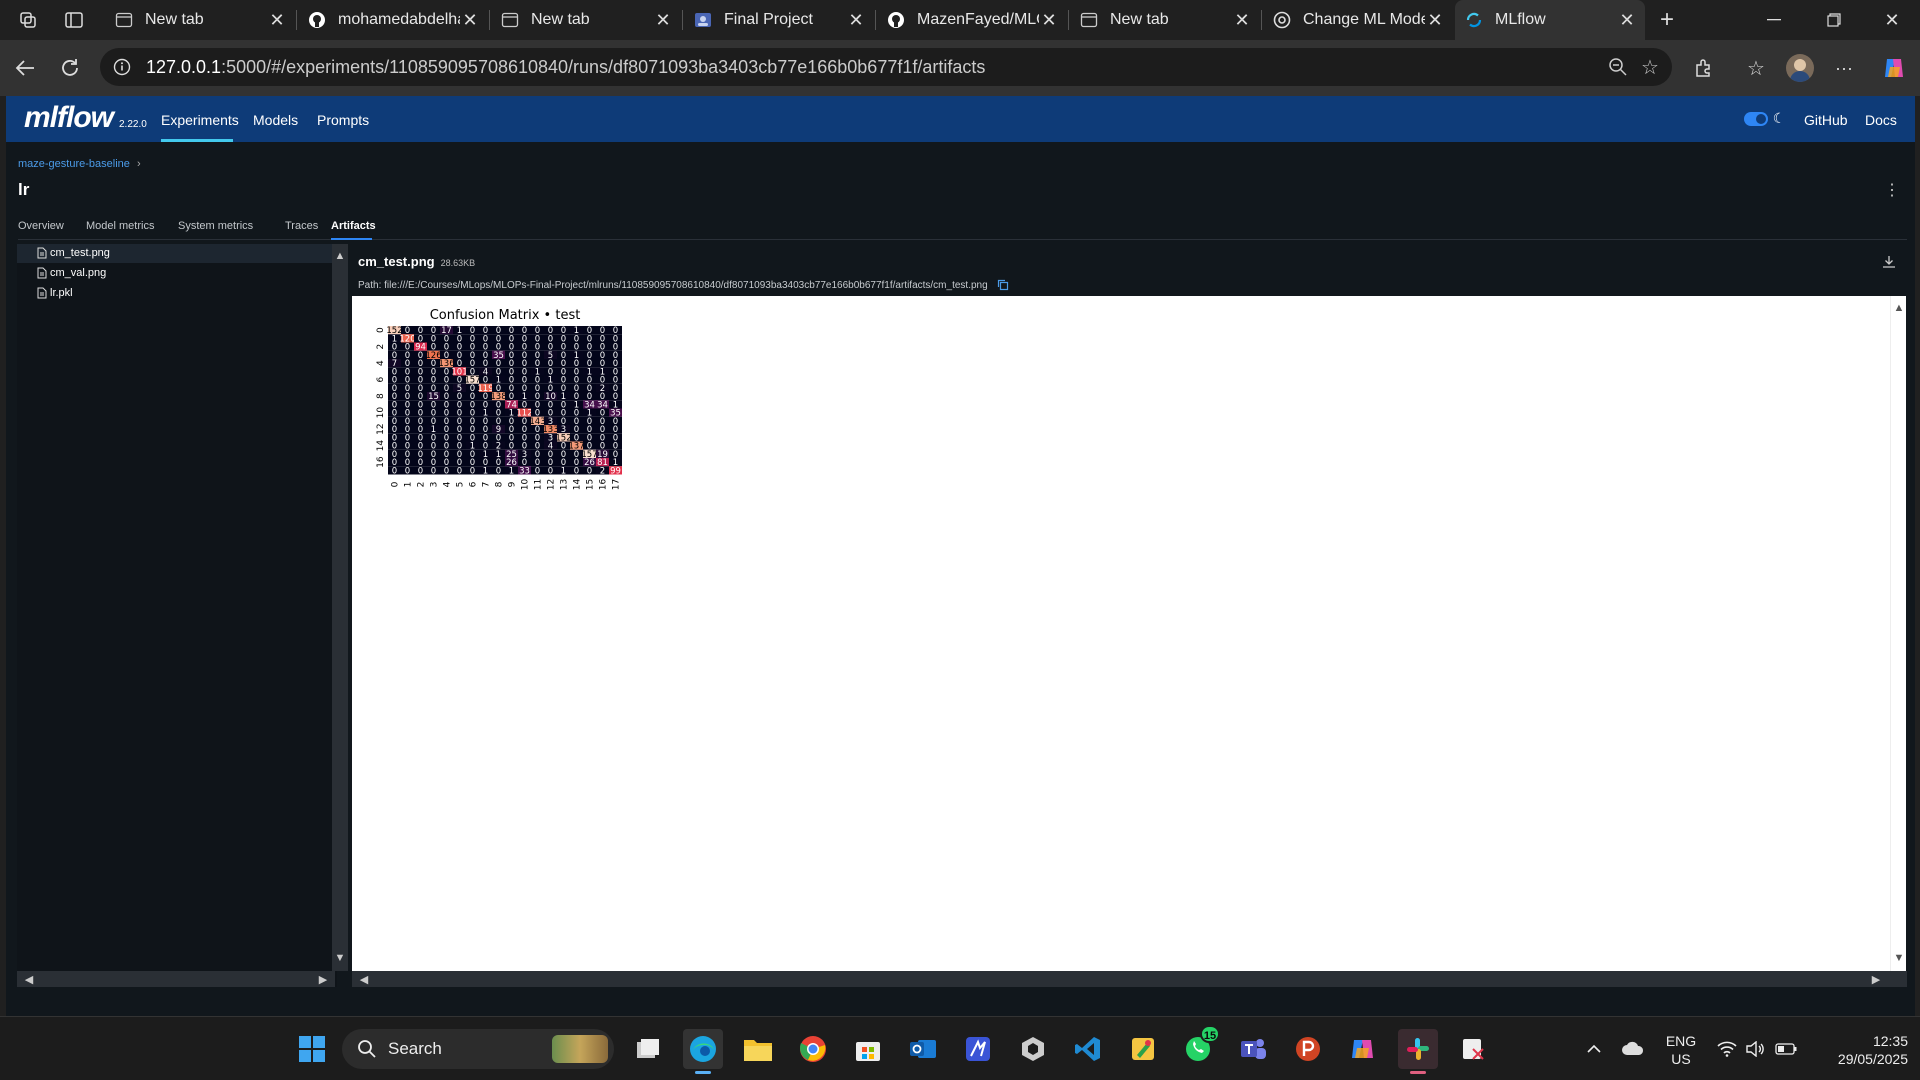 The image size is (1920, 1080). Describe the element at coordinates (1704, 68) in the screenshot. I see `extensions-icon` at that location.